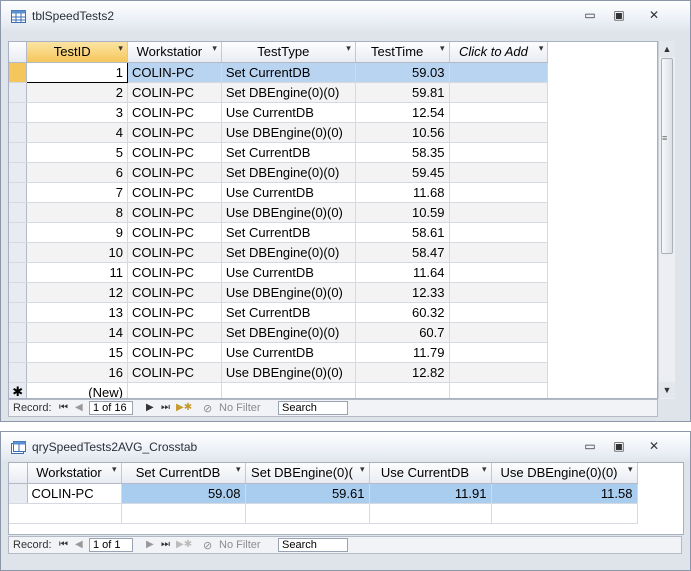  Describe the element at coordinates (183, 473) in the screenshot. I see `column-header-set-currentdb: Set CurrentDB ▾` at that location.